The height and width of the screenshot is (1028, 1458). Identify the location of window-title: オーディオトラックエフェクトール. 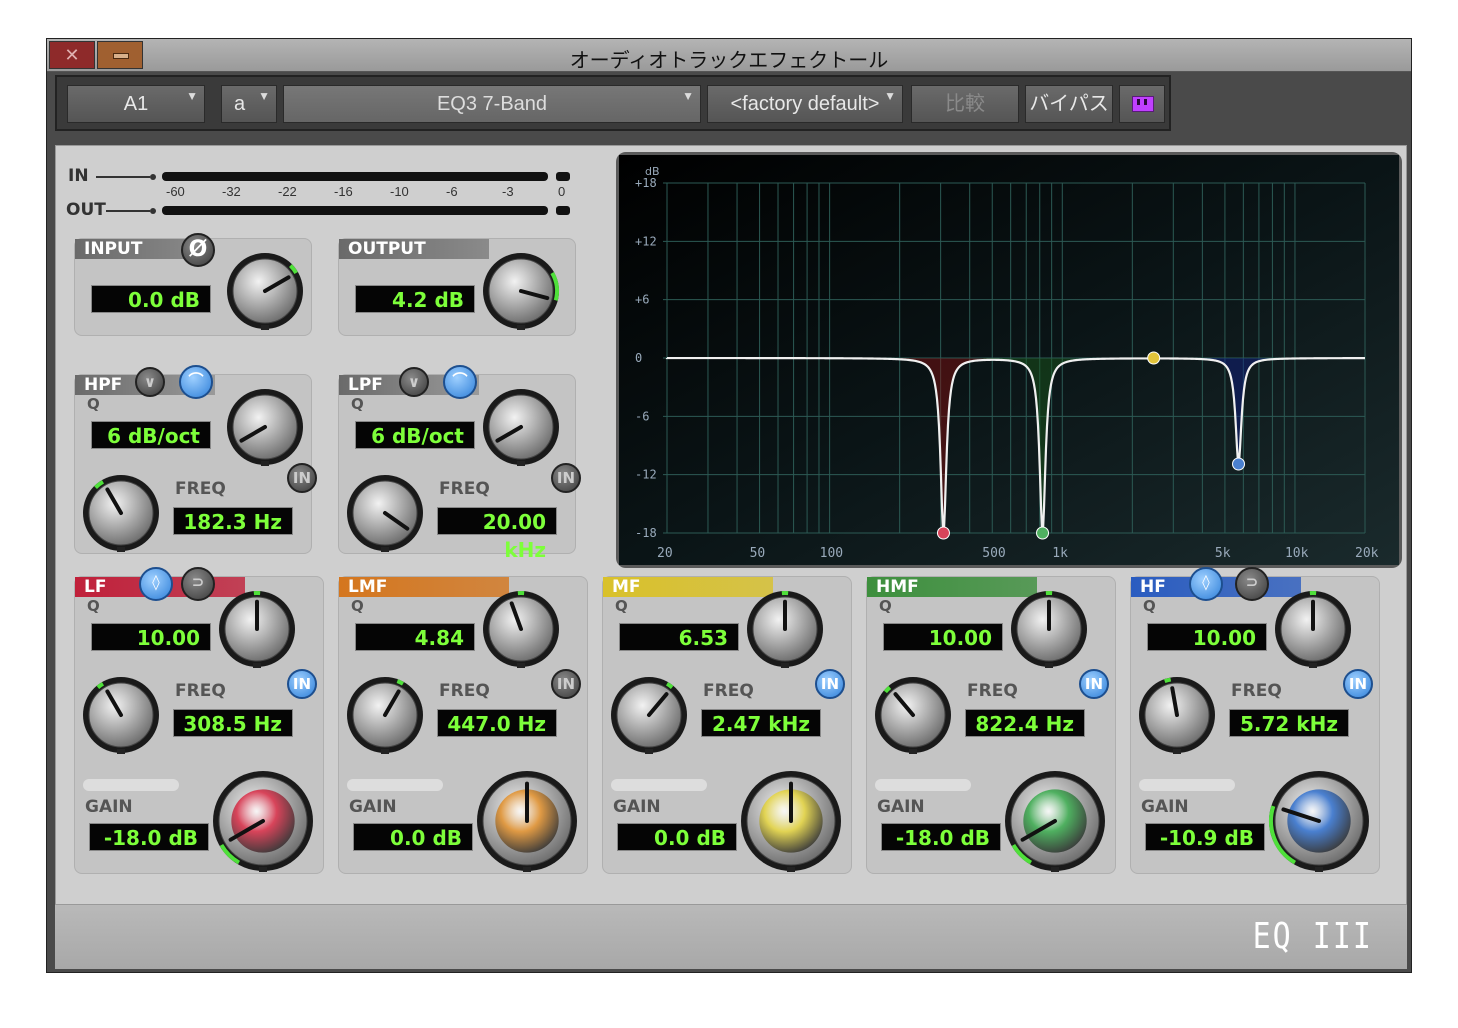
(729, 60).